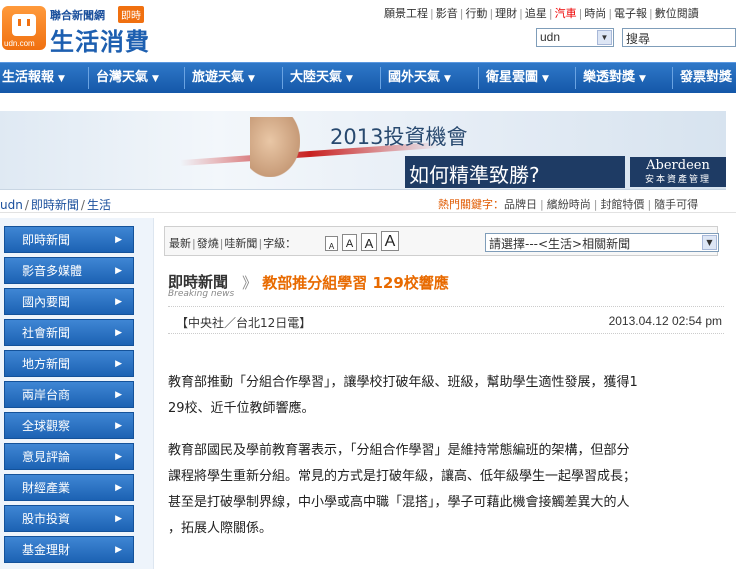  What do you see at coordinates (11, 205) in the screenshot?
I see `breadcrumb-udn: udn` at bounding box center [11, 205].